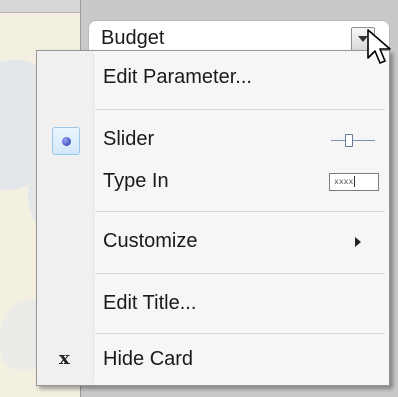  What do you see at coordinates (213, 183) in the screenshot?
I see `menu-item-type-in: Type In xxxx` at bounding box center [213, 183].